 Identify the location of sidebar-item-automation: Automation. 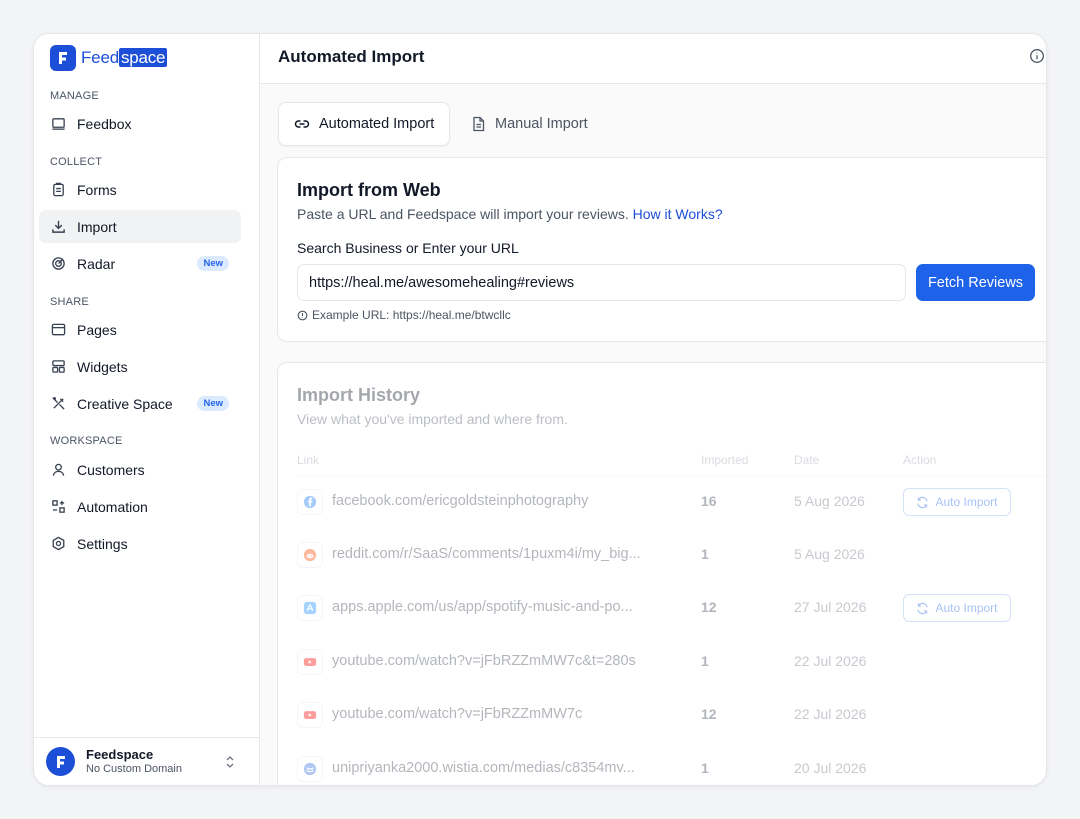
(140, 506).